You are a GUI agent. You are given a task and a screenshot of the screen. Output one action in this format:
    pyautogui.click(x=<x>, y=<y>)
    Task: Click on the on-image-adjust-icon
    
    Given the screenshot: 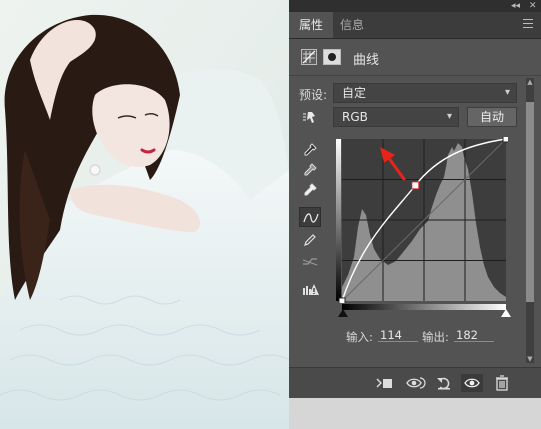 What is the action you would take?
    pyautogui.click(x=309, y=117)
    